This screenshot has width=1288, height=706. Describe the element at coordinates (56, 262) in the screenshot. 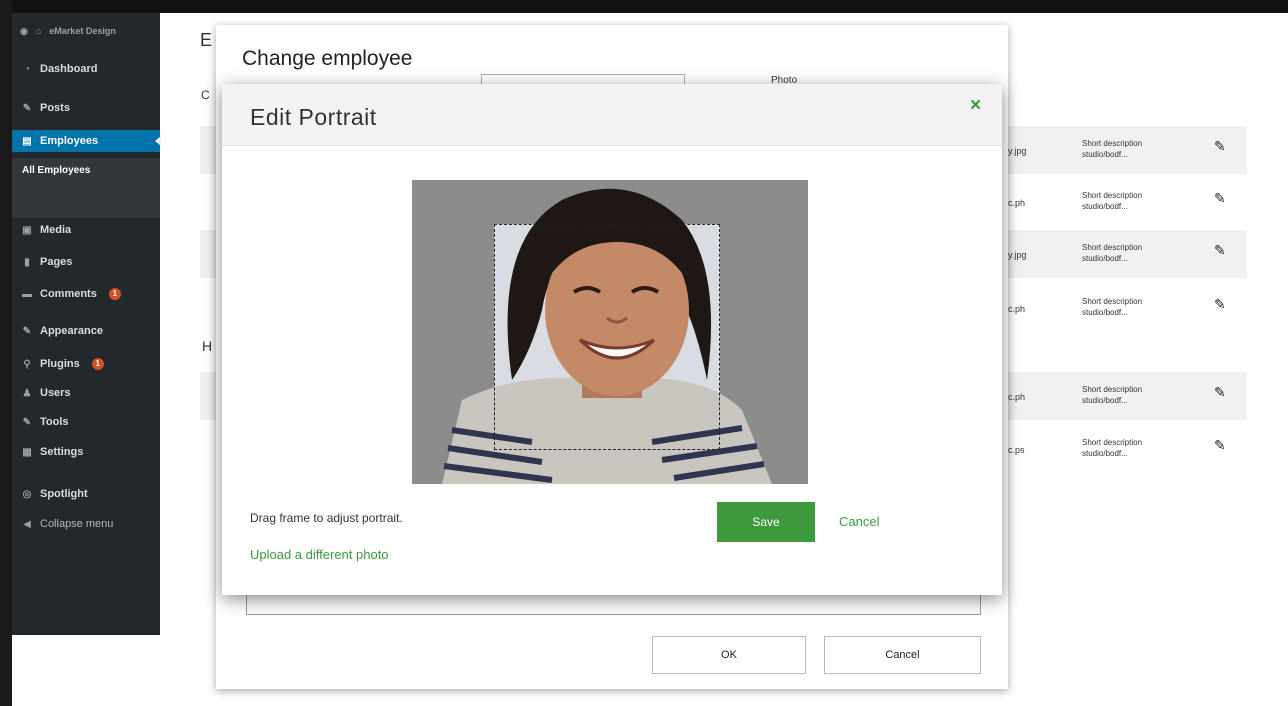

I see `sidebar-item-label: Pages` at that location.